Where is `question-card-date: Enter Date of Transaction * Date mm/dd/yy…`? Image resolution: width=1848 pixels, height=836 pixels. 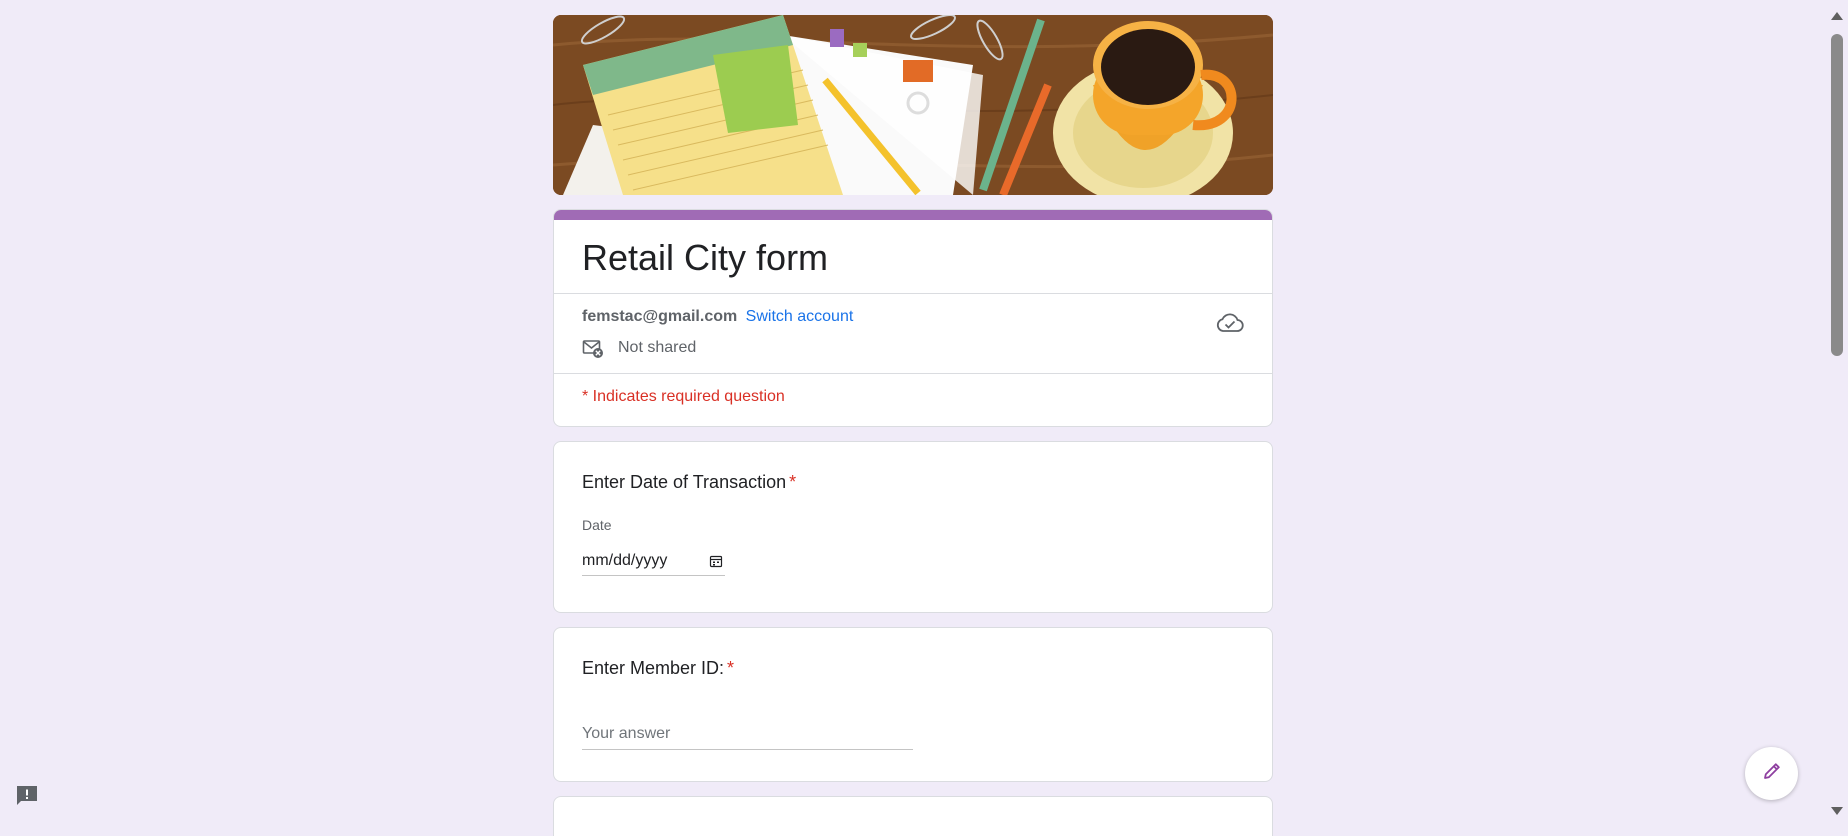
question-card-date: Enter Date of Transaction * Date mm/dd/yy… is located at coordinates (913, 527).